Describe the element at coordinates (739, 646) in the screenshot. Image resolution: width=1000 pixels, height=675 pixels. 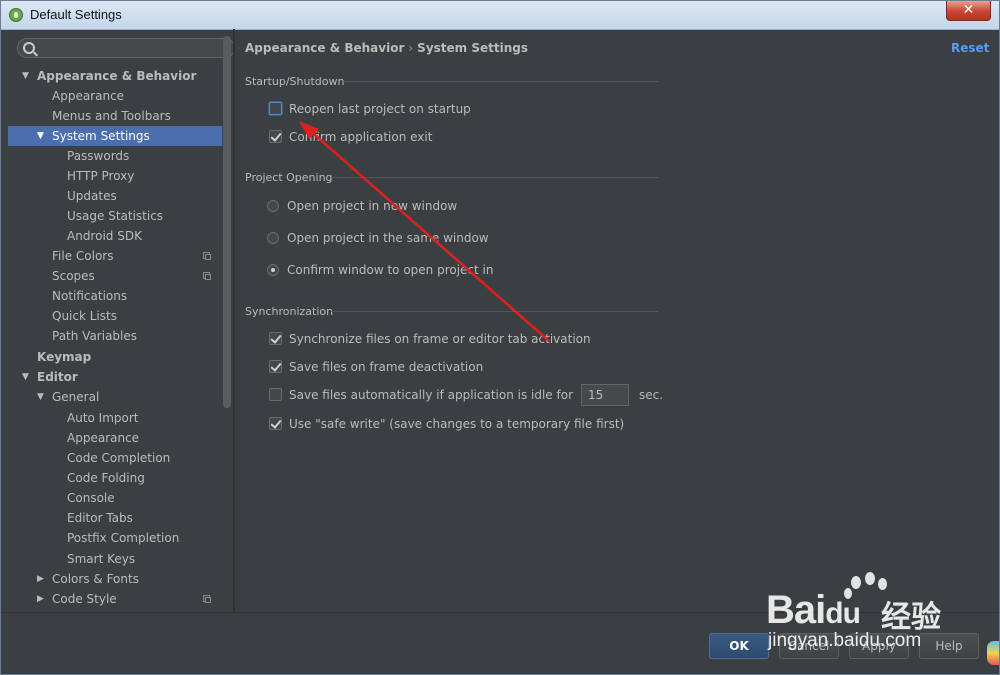
I see `ok-button: OK` at that location.